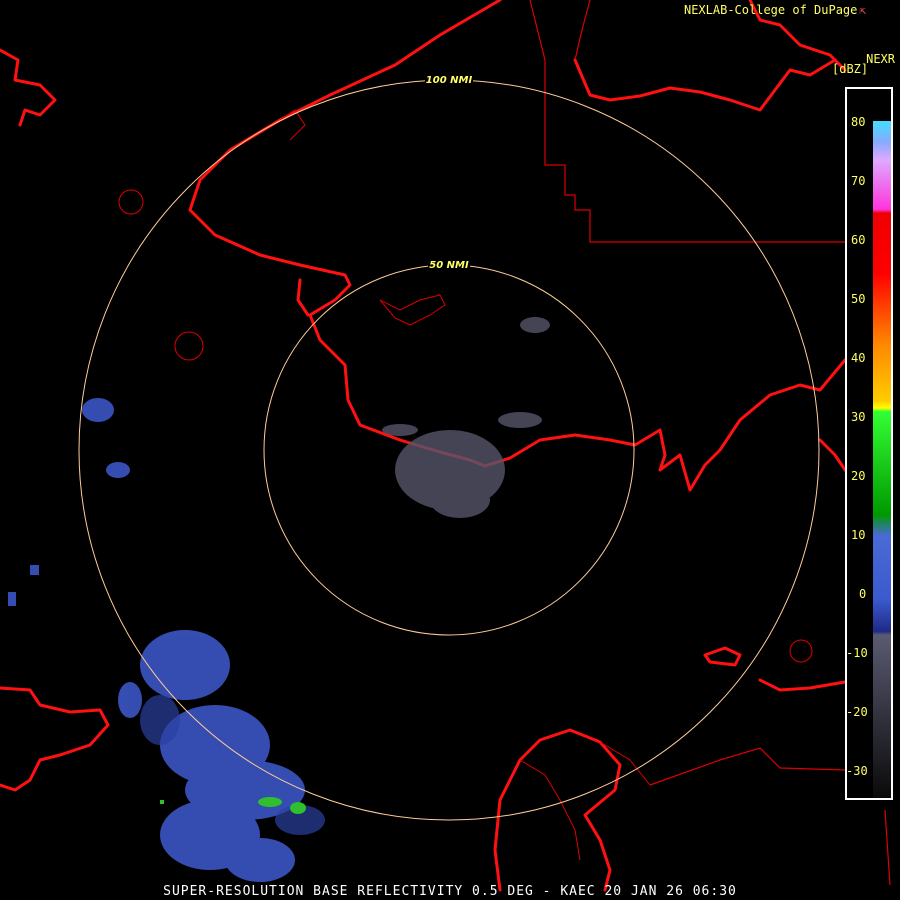 Image resolution: width=900 pixels, height=900 pixels. Describe the element at coordinates (863, 594) in the screenshot. I see `scale-tick: 0` at that location.